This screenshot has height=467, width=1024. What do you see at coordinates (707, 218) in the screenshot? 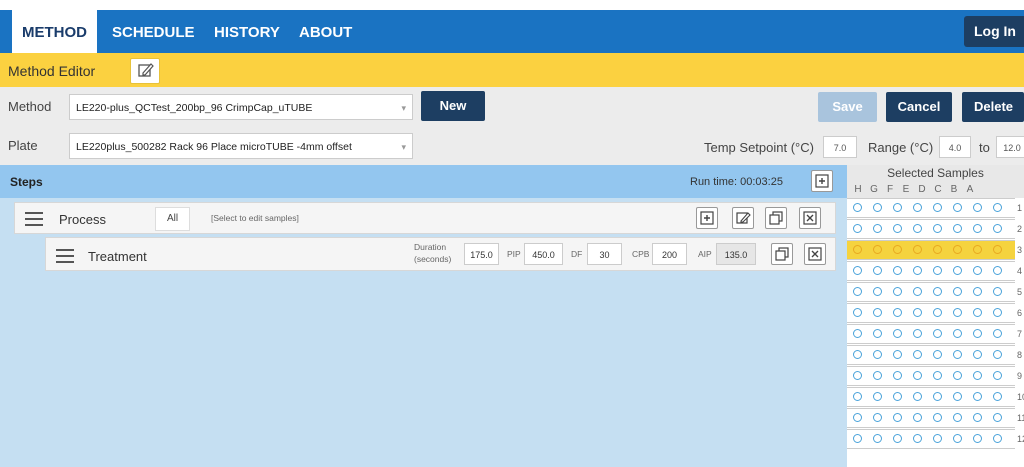
I see `add-substep-button` at bounding box center [707, 218].